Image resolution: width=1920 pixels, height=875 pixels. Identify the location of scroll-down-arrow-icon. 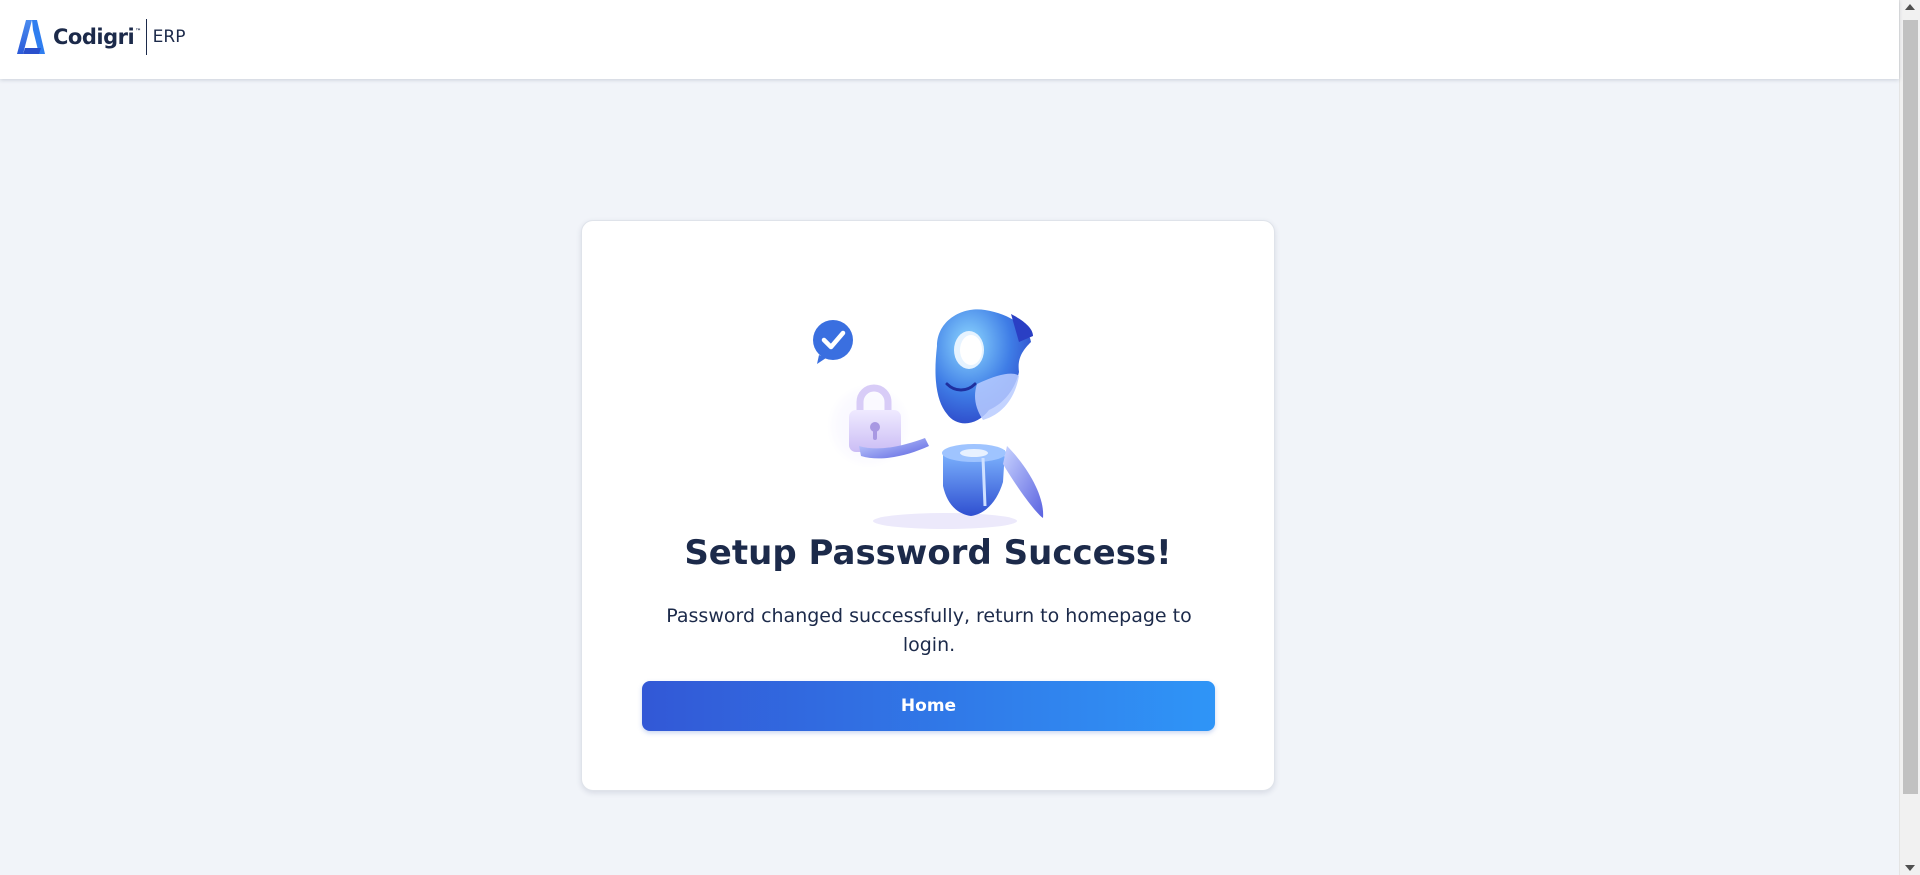
(1910, 868).